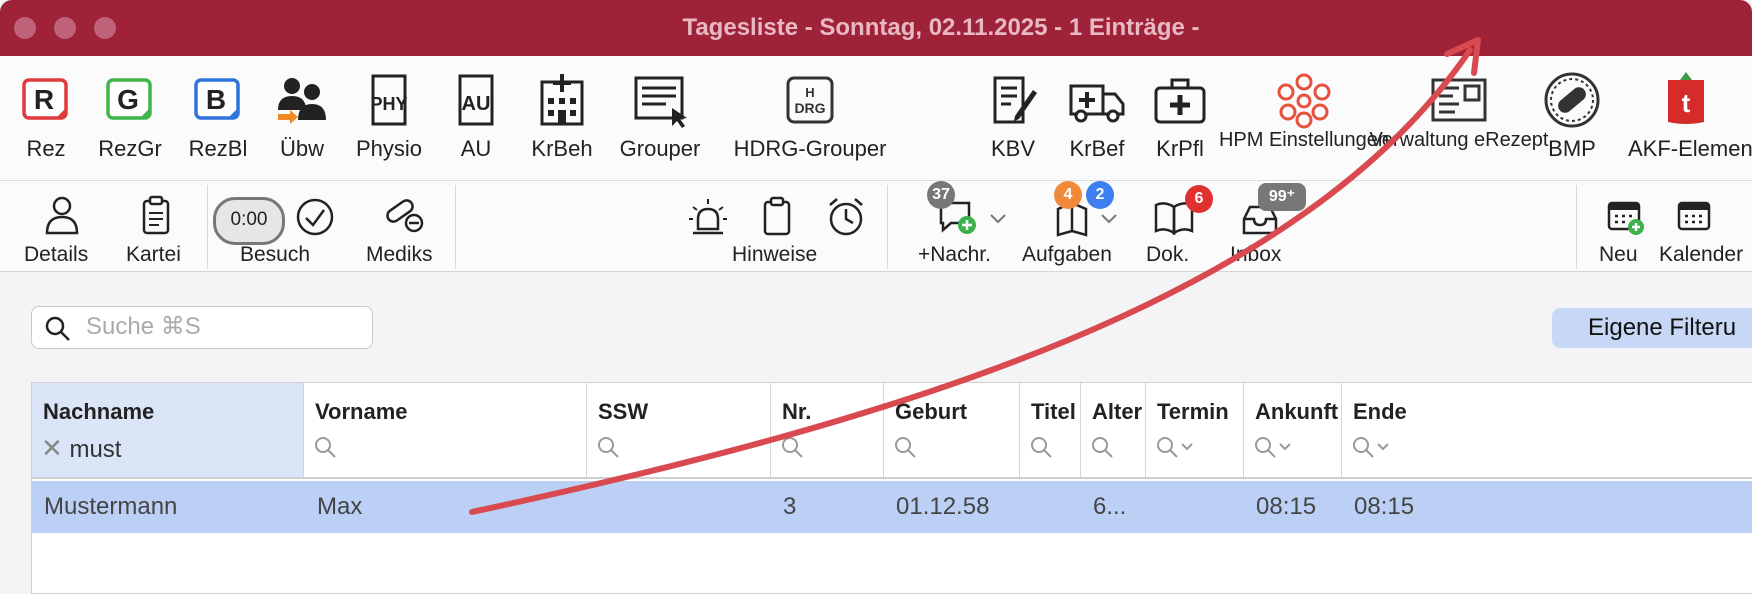  I want to click on alarm-light-icon, so click(708, 217).